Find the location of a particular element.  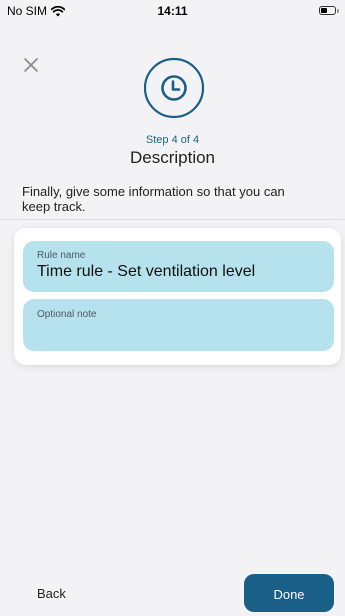

clock-time: 14:11 is located at coordinates (172, 11).